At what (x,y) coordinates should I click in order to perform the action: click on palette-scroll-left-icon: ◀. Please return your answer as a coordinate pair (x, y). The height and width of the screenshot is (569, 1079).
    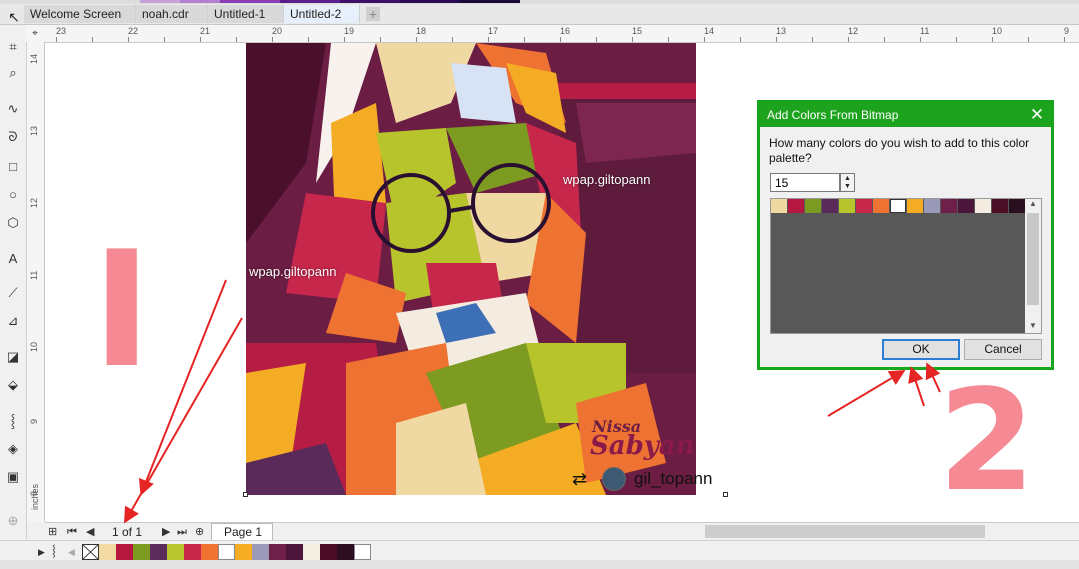
    Looking at the image, I should click on (71, 552).